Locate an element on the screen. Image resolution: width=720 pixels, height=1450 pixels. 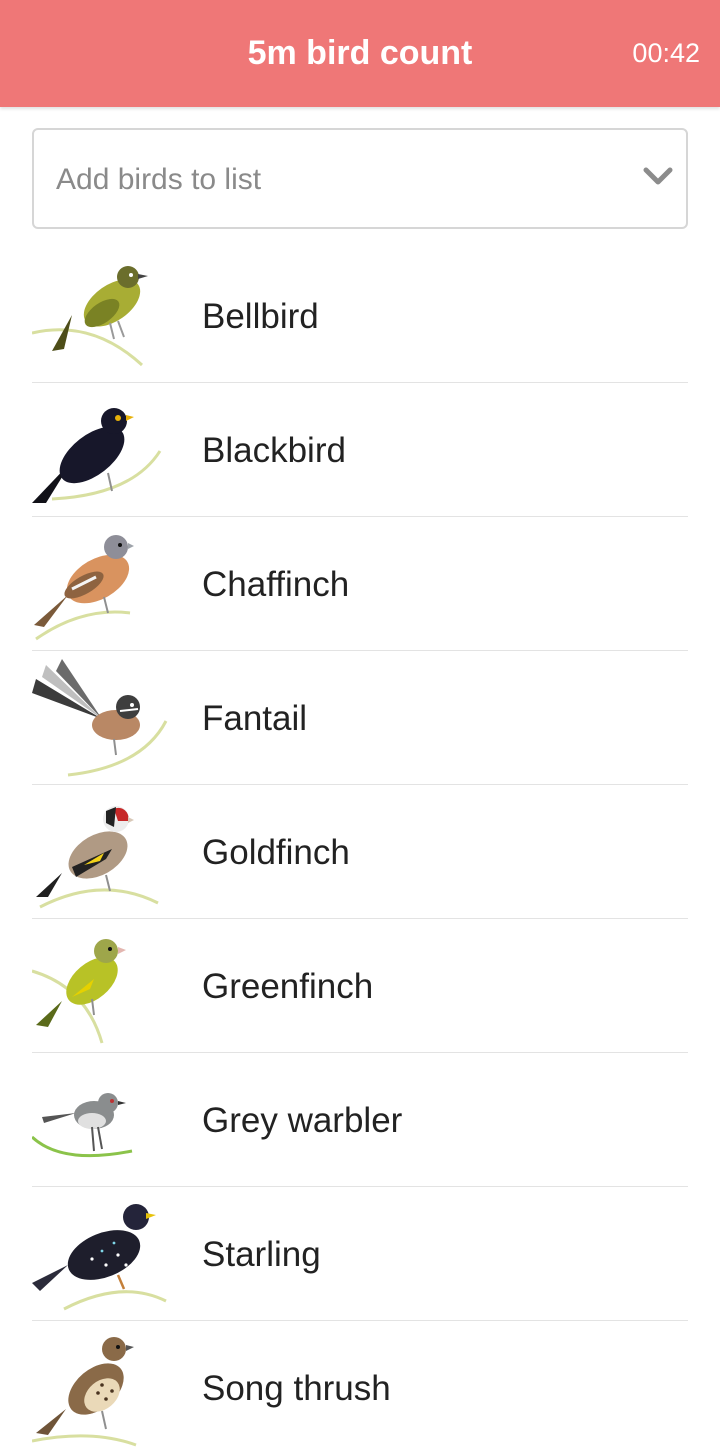
bird-name: Starling is located at coordinates (261, 1254).